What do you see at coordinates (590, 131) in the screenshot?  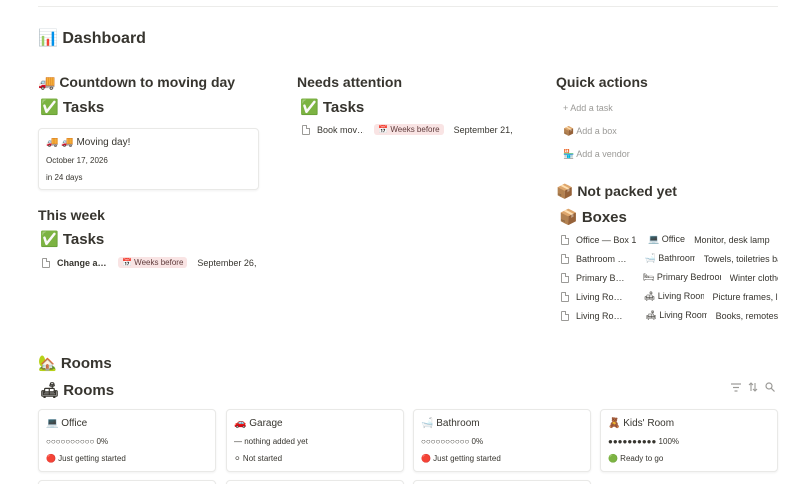 I see `add-box-button: 📦 Add a box` at bounding box center [590, 131].